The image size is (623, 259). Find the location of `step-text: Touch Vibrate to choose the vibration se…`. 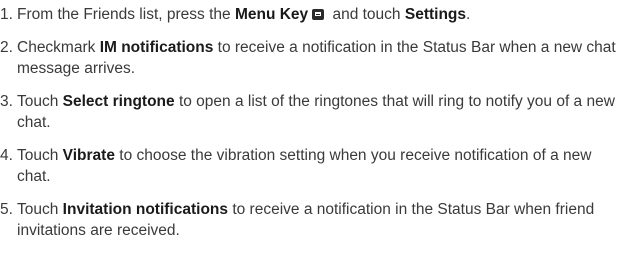

step-text: Touch Vibrate to choose the vibration se… is located at coordinates (304, 166).